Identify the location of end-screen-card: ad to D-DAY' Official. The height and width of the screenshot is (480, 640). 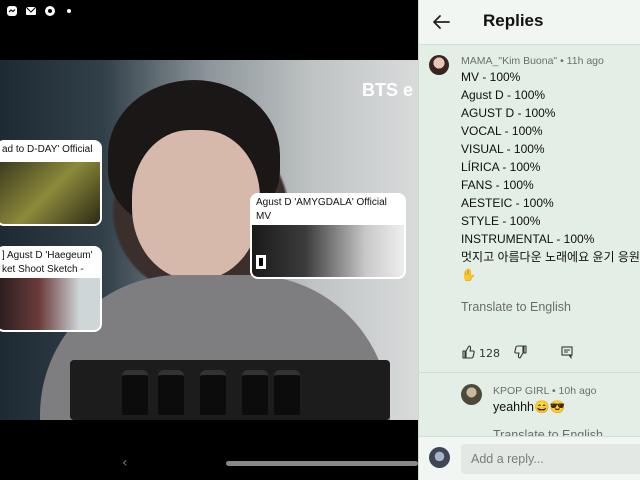
(51, 183).